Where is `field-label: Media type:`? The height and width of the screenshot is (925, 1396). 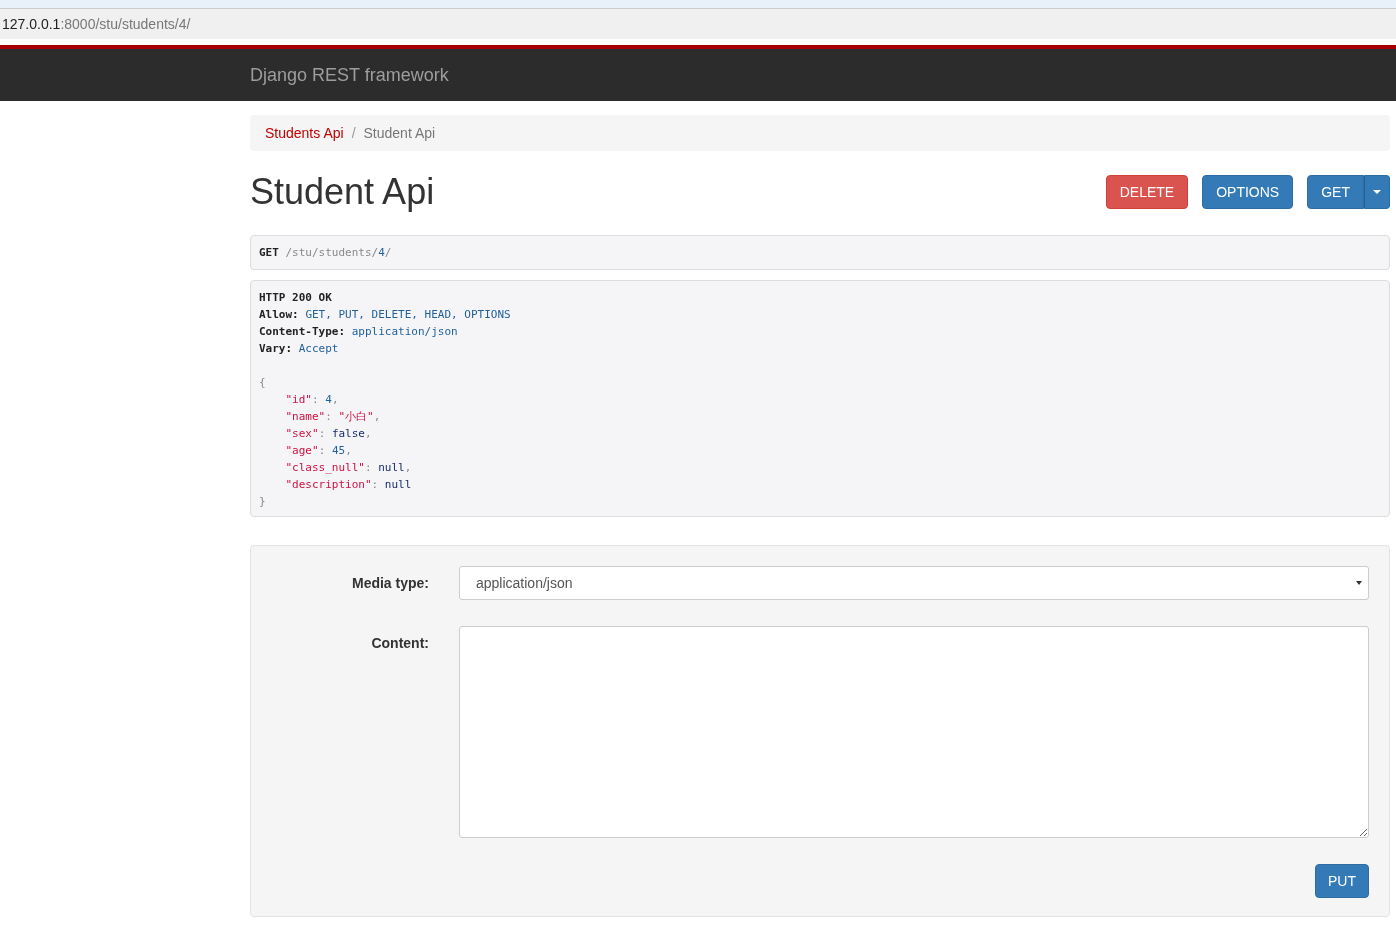
field-label: Media type: is located at coordinates (390, 583).